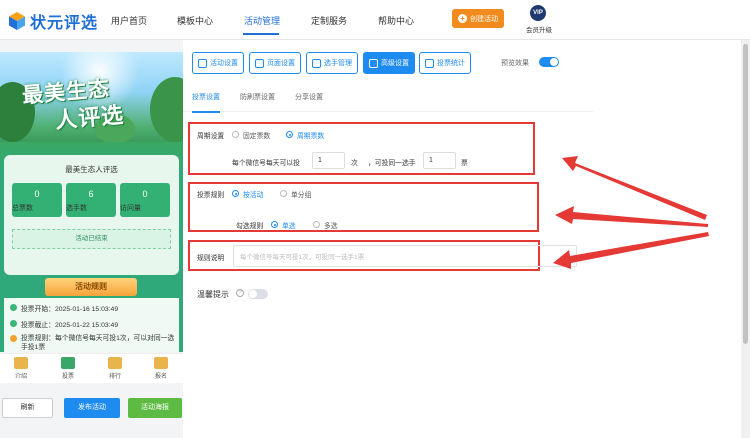 The image size is (750, 438). I want to click on preview-toggle-label: 预览效果, so click(515, 63).